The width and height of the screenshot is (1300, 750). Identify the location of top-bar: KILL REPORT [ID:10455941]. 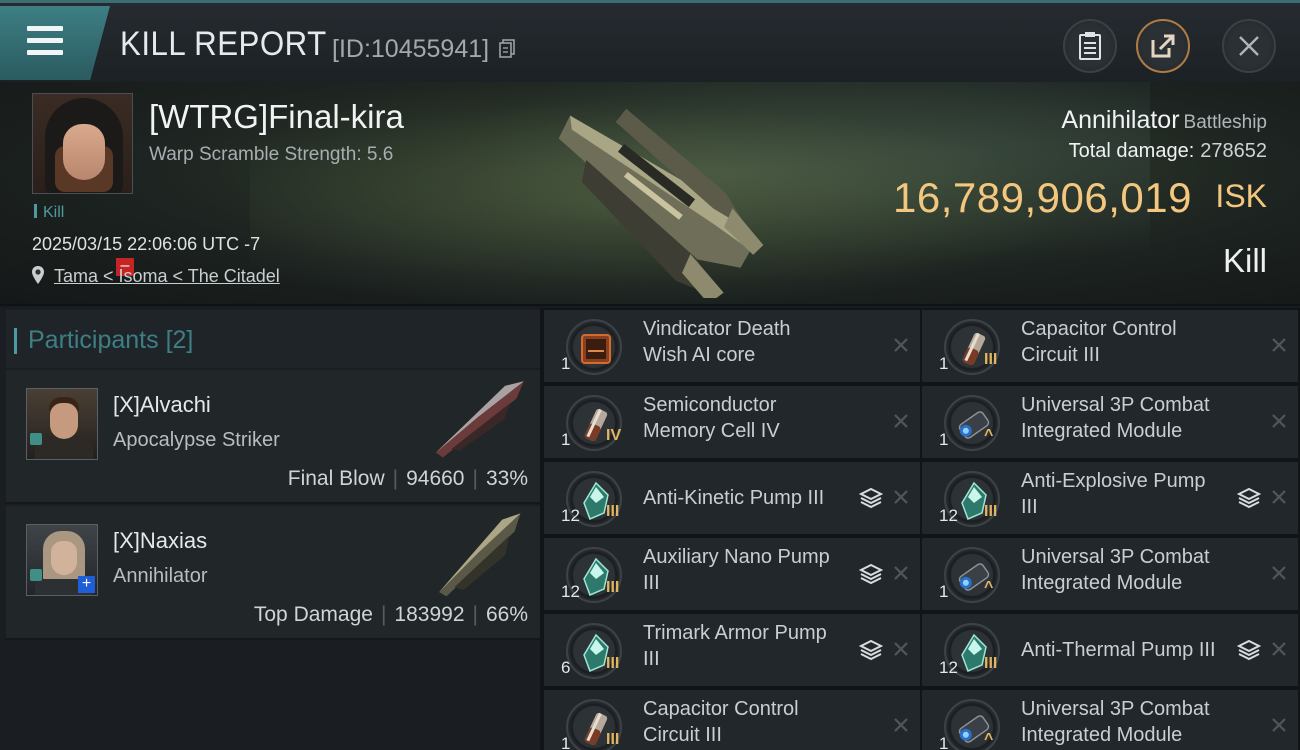
(650, 41).